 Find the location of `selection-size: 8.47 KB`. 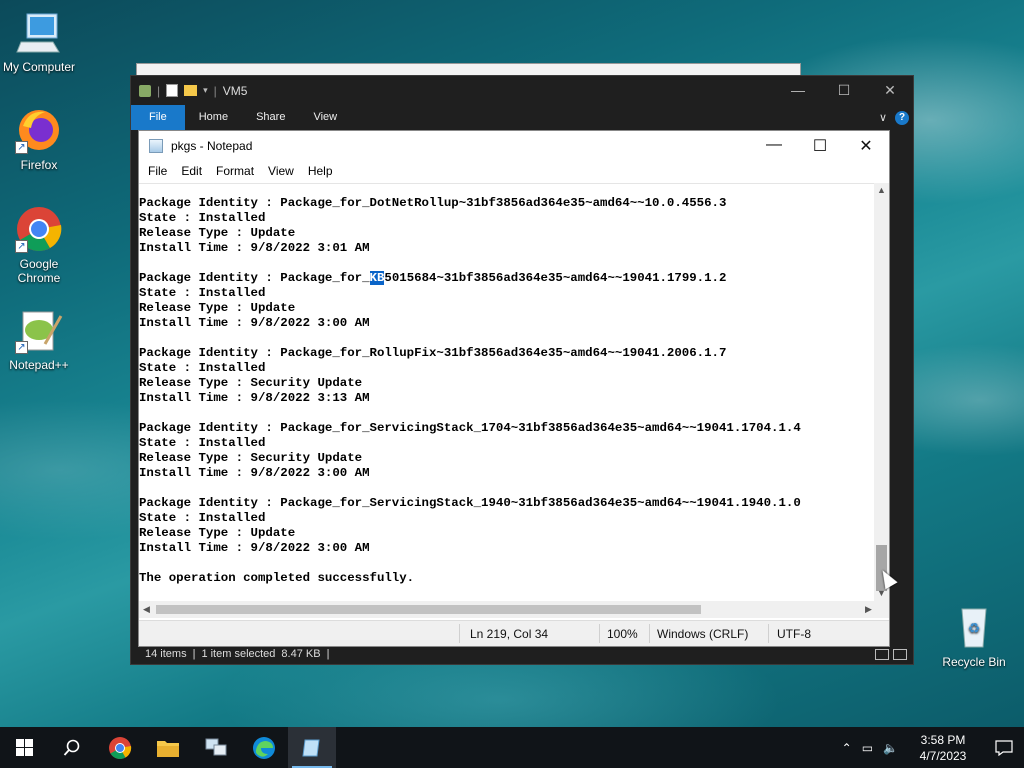

selection-size: 8.47 KB is located at coordinates (301, 654).